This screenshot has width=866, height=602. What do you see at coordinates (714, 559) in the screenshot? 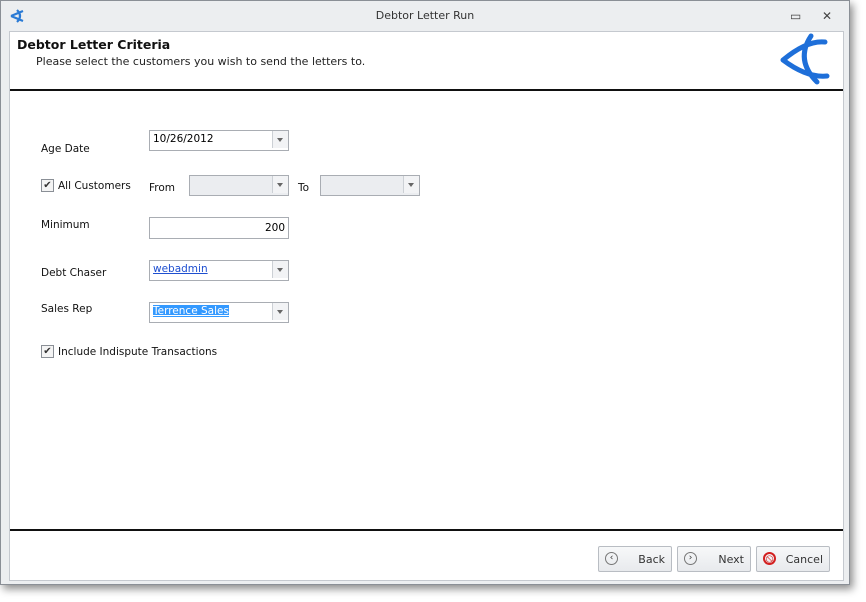
I see `next-button: › Next` at bounding box center [714, 559].